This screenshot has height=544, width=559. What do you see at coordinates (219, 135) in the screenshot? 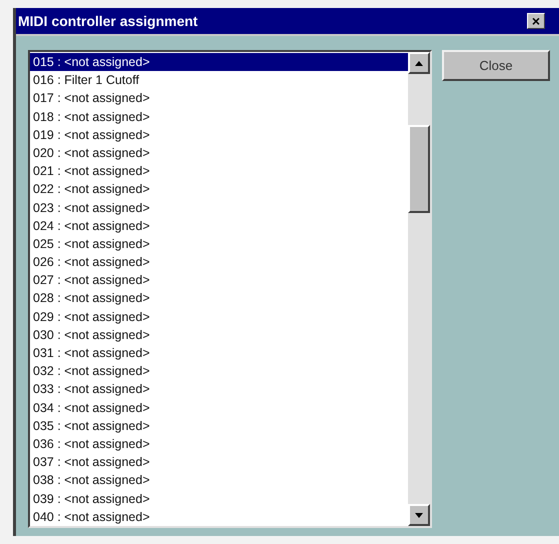
I see `list-item: 019 : <not assigned>` at bounding box center [219, 135].